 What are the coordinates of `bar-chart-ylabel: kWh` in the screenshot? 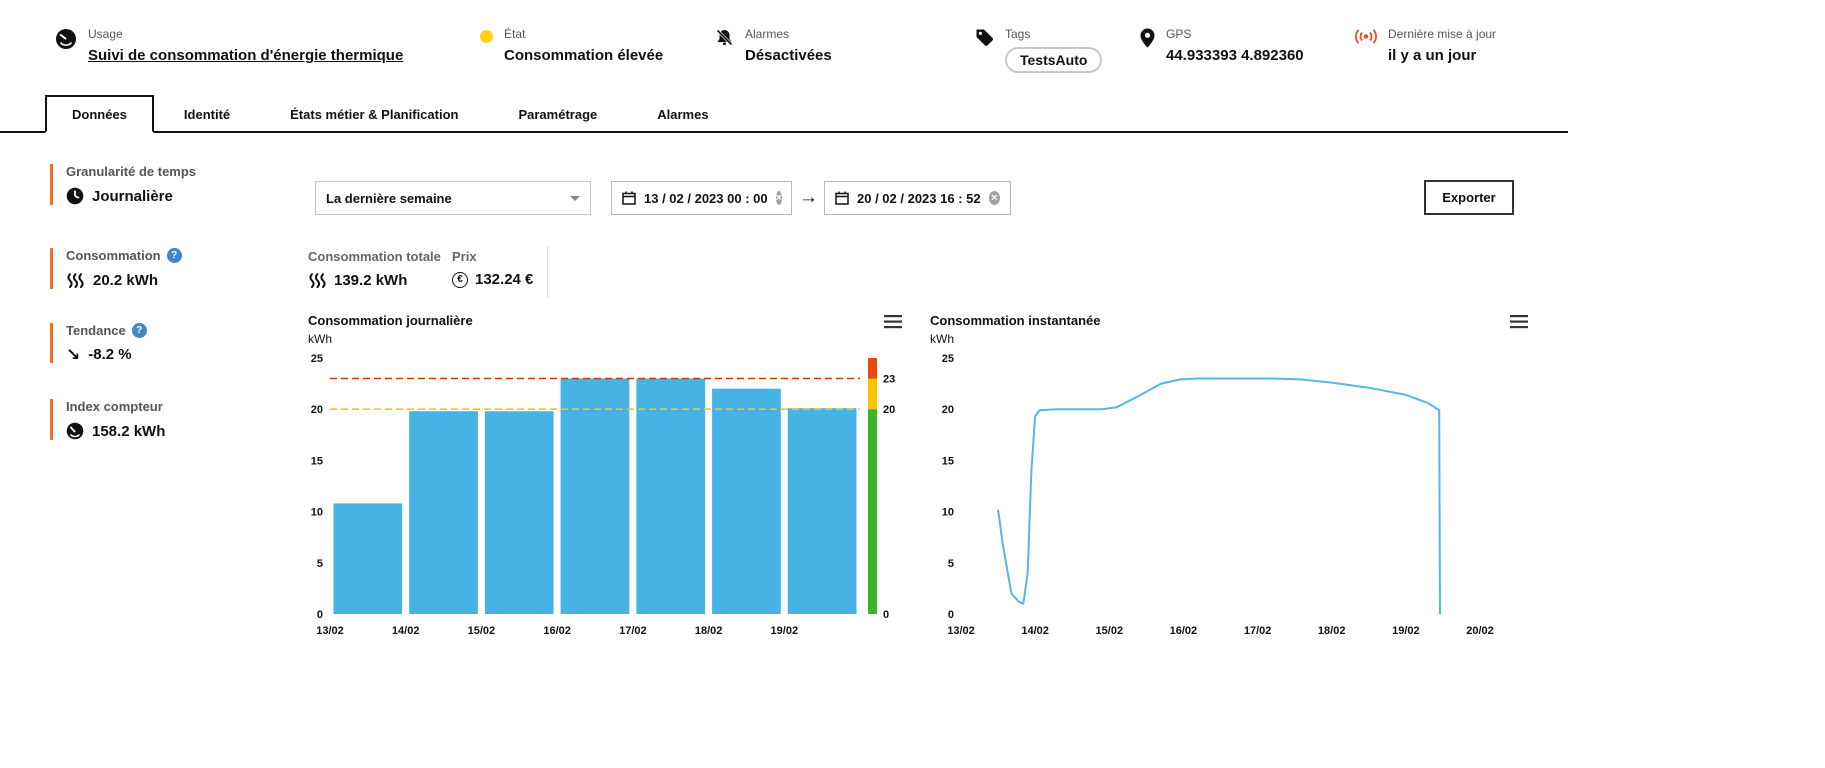 It's located at (320, 339).